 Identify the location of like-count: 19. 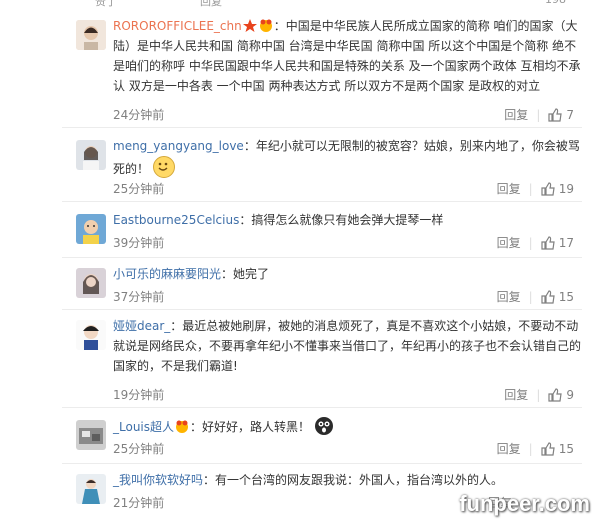
(566, 188).